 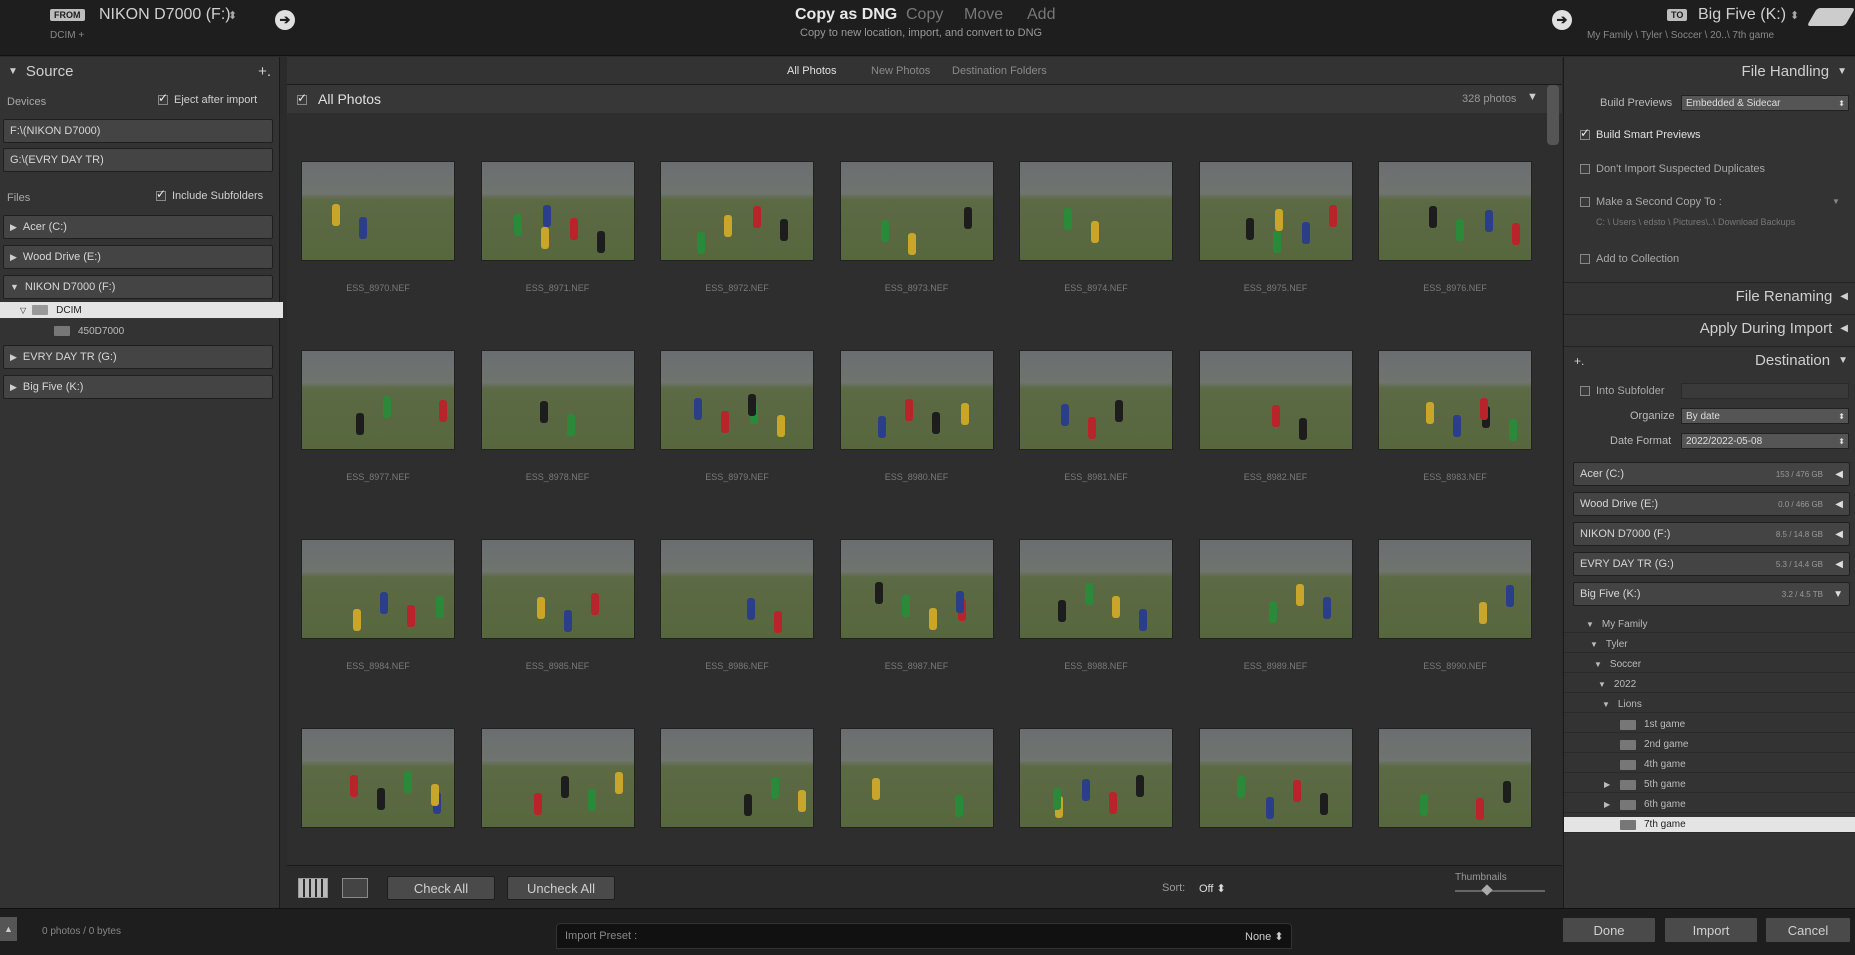 What do you see at coordinates (1709, 625) in the screenshot?
I see `tree-folder: ▼ My Family` at bounding box center [1709, 625].